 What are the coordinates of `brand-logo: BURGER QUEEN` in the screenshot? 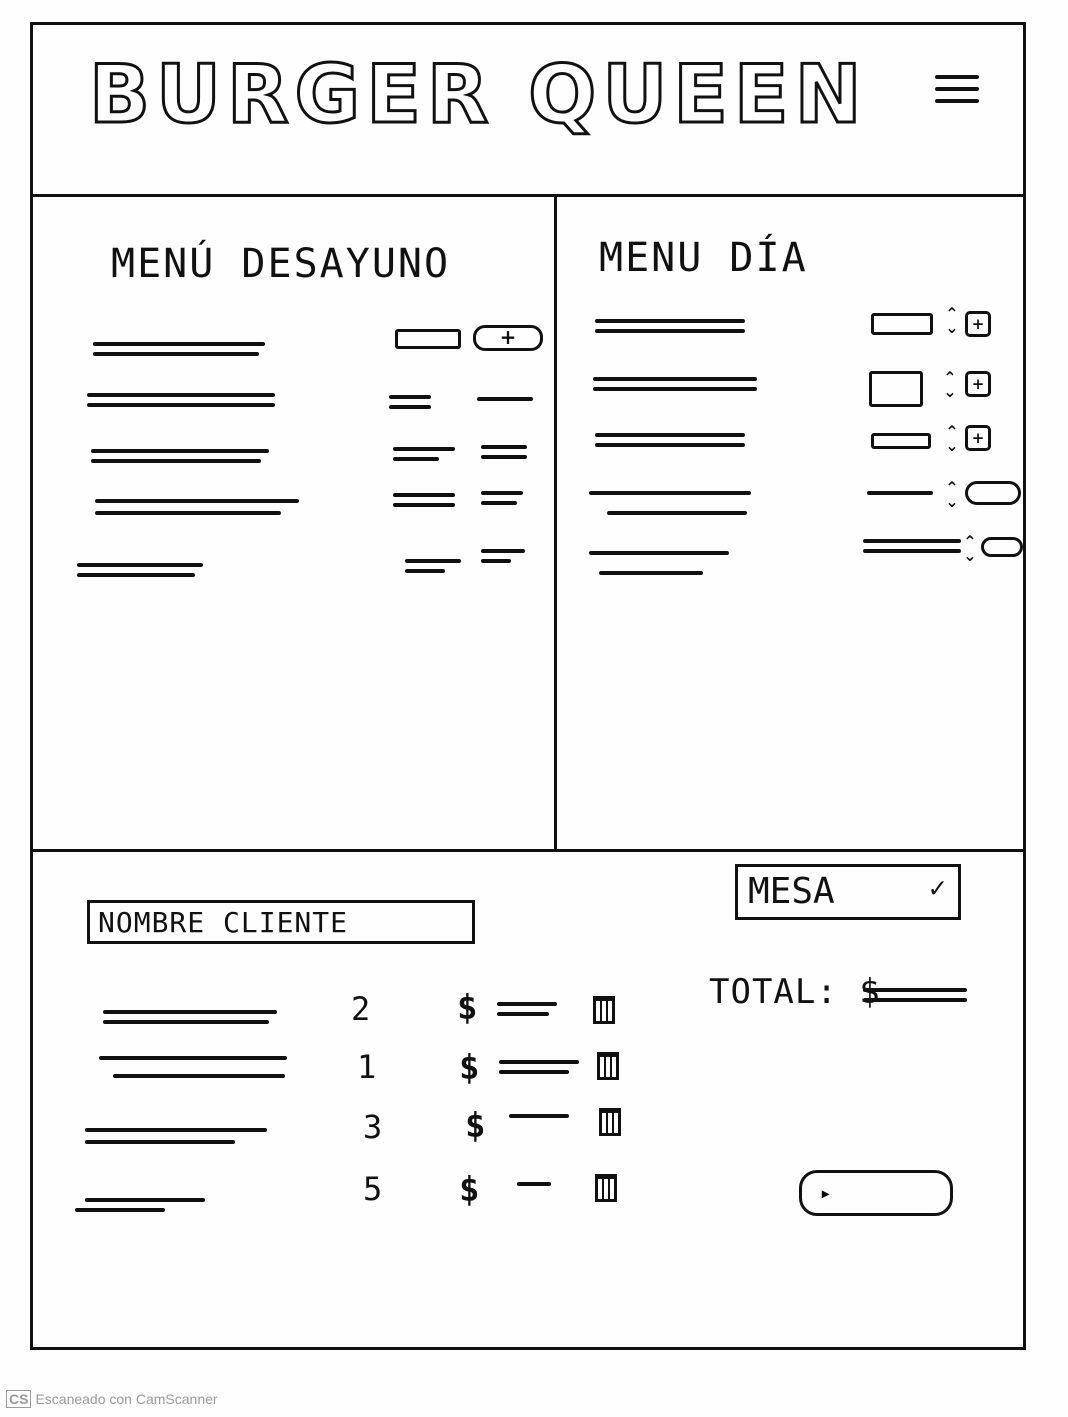 It's located at (478, 94).